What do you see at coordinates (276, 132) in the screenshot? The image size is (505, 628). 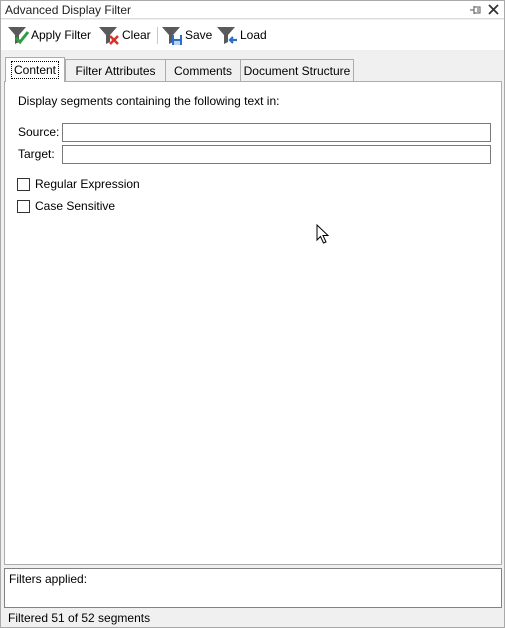 I see `source-input` at bounding box center [276, 132].